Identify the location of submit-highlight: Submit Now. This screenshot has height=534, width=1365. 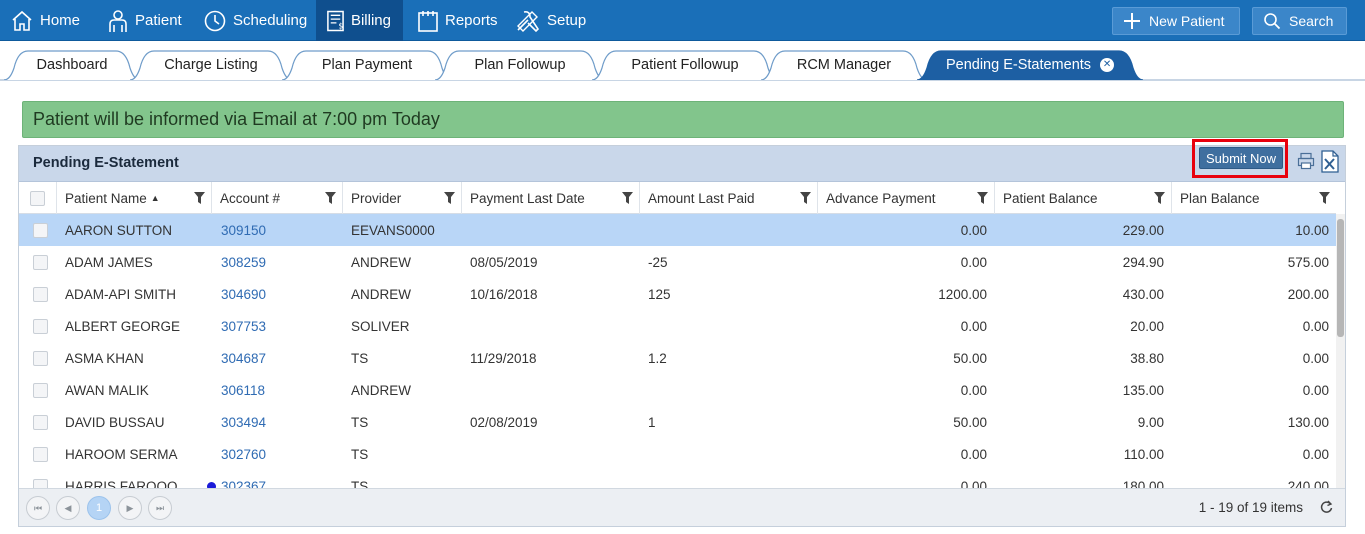
(1240, 158).